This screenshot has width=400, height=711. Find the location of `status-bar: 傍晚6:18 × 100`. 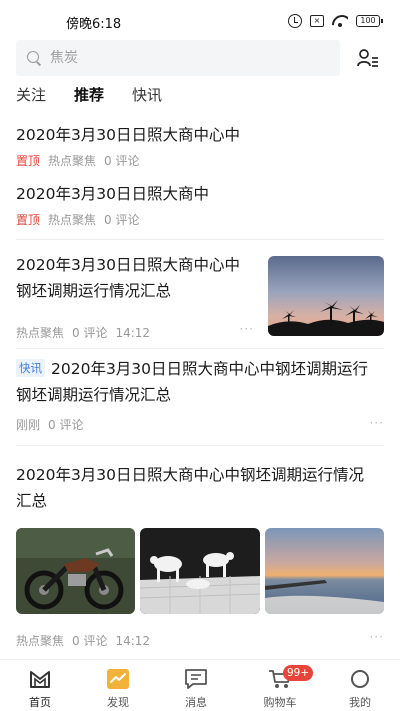

status-bar: 傍晚6:18 × 100 is located at coordinates (200, 20).